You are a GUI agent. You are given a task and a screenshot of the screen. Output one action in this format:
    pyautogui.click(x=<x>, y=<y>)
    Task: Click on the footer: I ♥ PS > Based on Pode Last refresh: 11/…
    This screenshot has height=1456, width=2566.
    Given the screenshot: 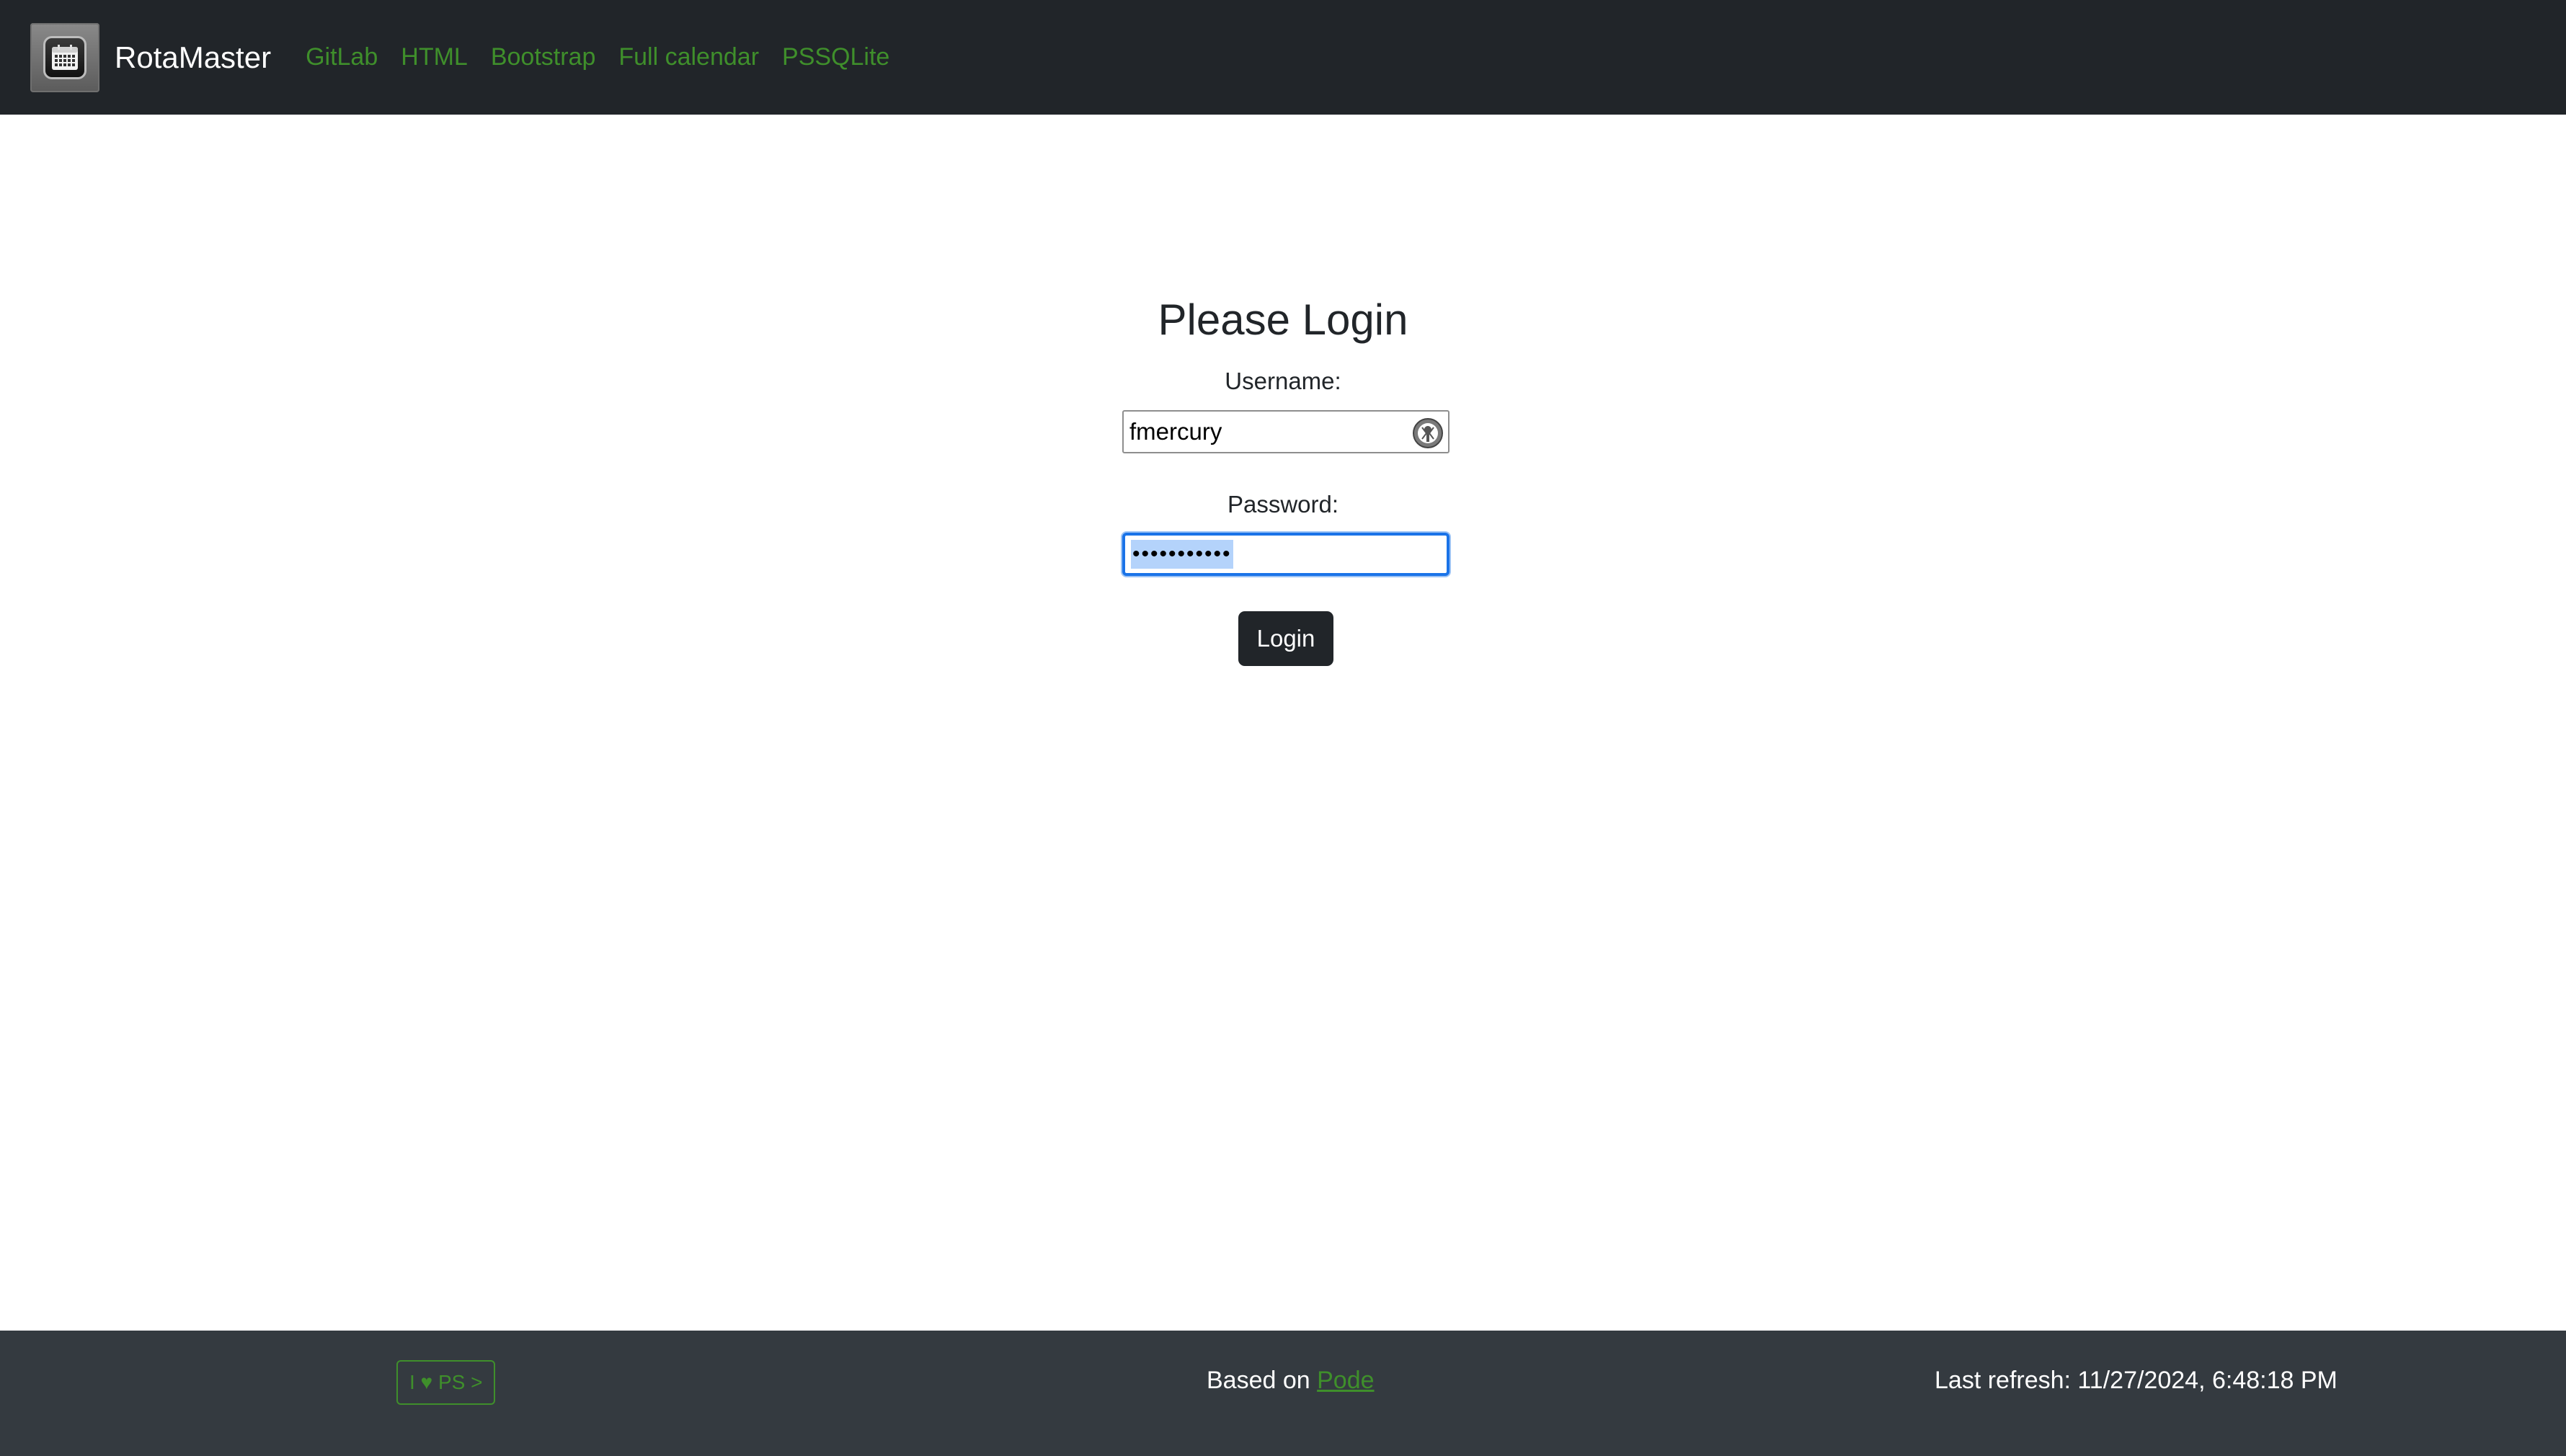 What is the action you would take?
    pyautogui.click(x=1283, y=1393)
    